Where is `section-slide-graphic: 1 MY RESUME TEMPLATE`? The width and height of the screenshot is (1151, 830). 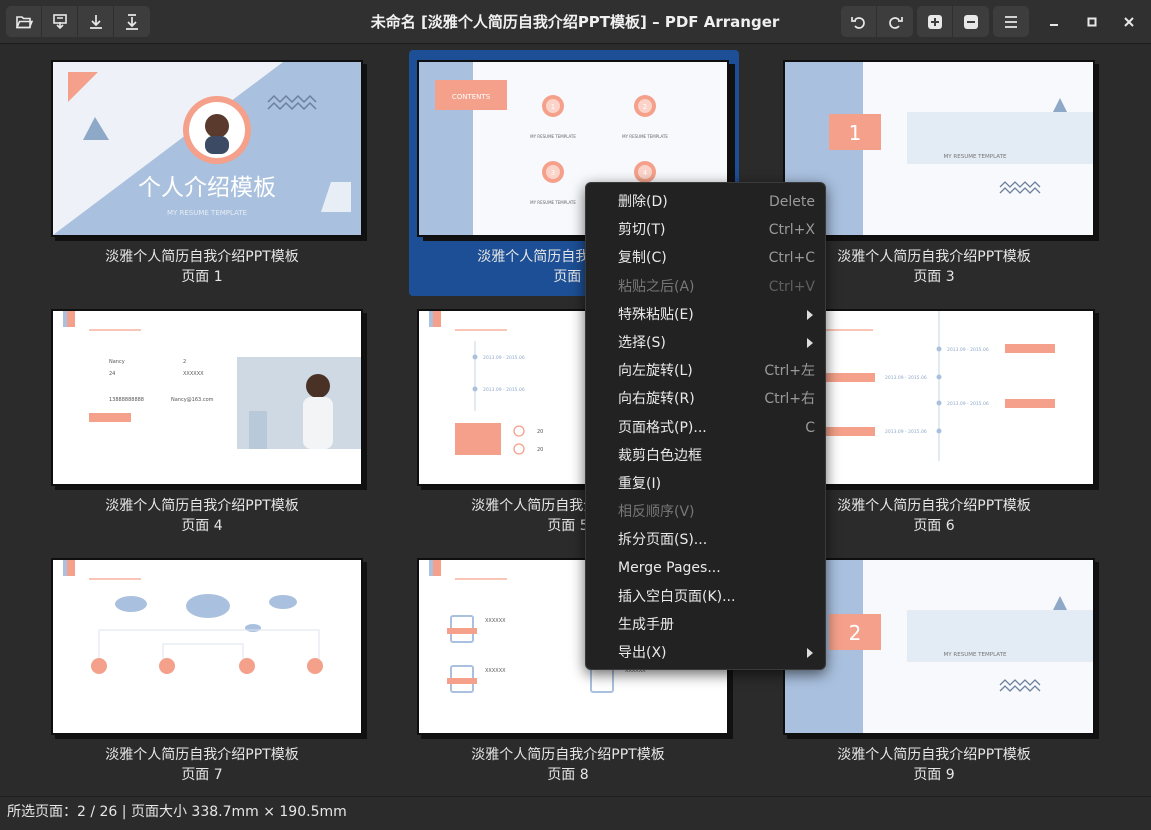
section-slide-graphic: 1 MY RESUME TEMPLATE is located at coordinates (939, 148).